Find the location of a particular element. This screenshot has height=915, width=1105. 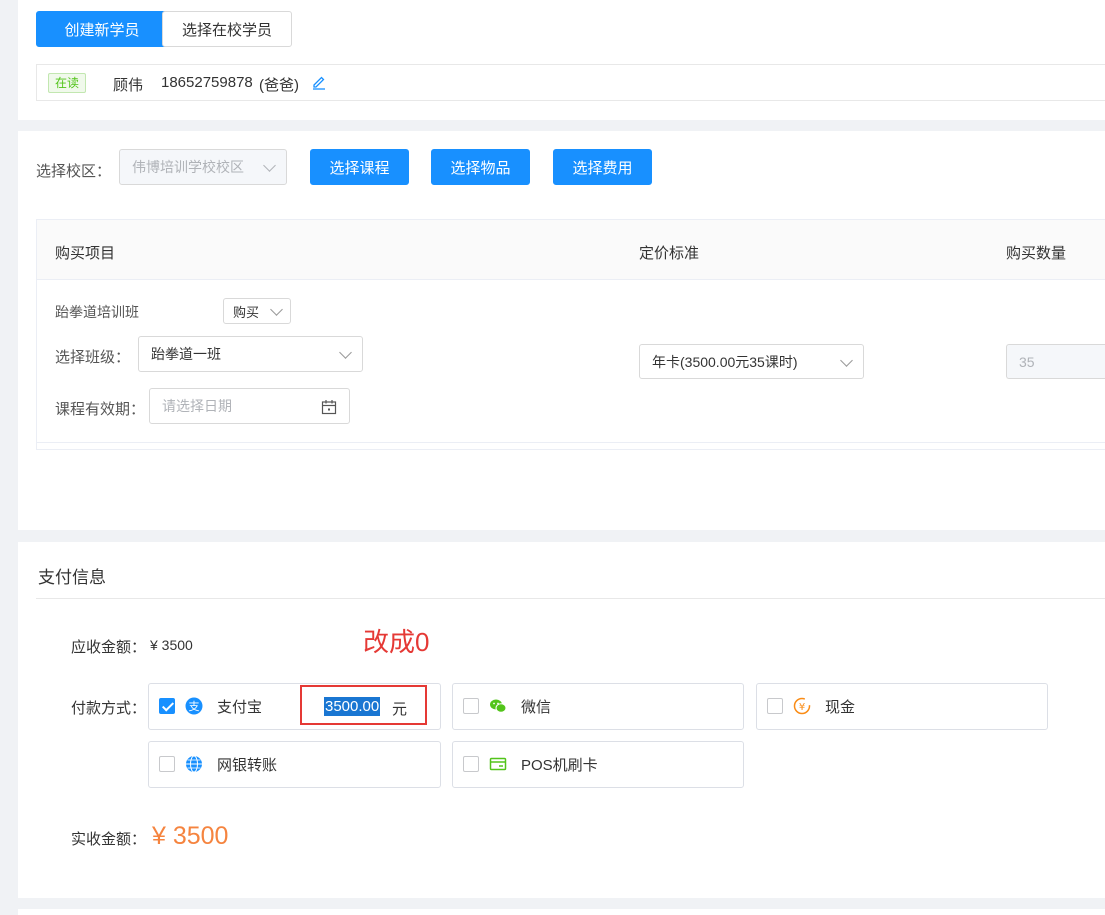

alipay-amount-unit: 元 is located at coordinates (400, 709).